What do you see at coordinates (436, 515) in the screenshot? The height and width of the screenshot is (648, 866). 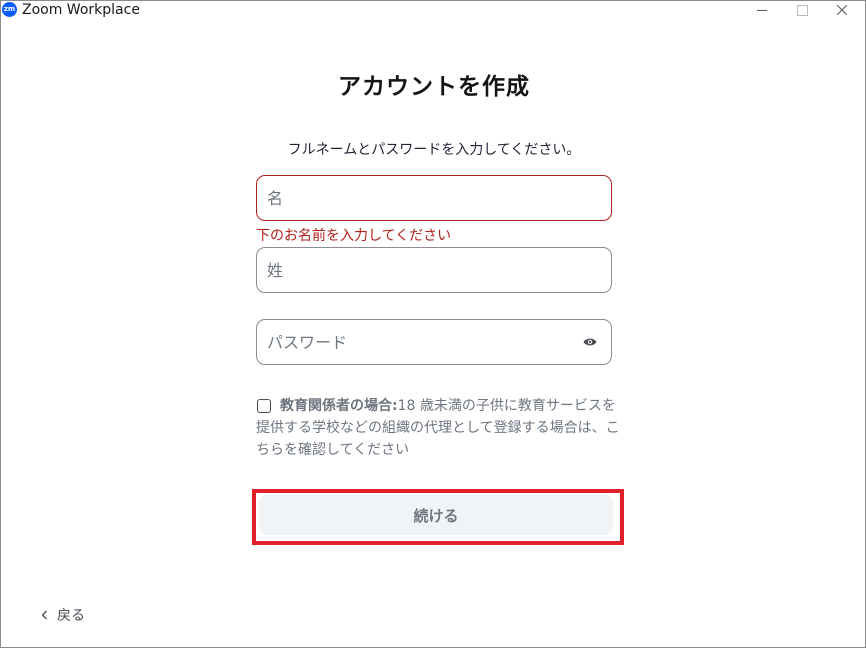 I see `continue-button: 続ける` at bounding box center [436, 515].